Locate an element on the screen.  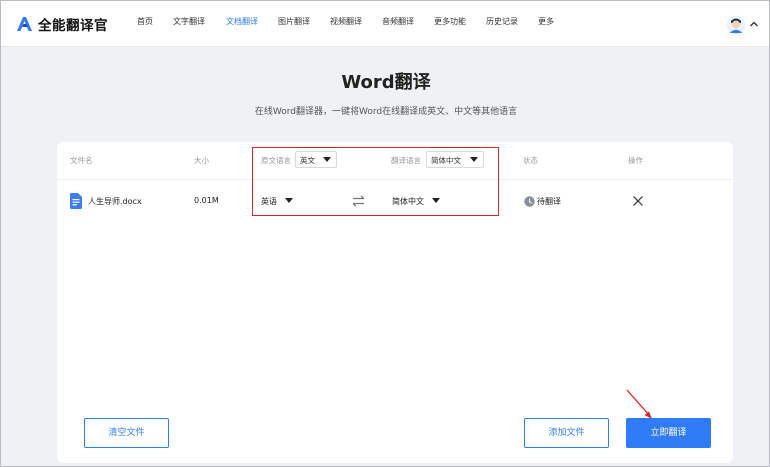
target-lang-all-value: 简体中文 is located at coordinates (446, 160).